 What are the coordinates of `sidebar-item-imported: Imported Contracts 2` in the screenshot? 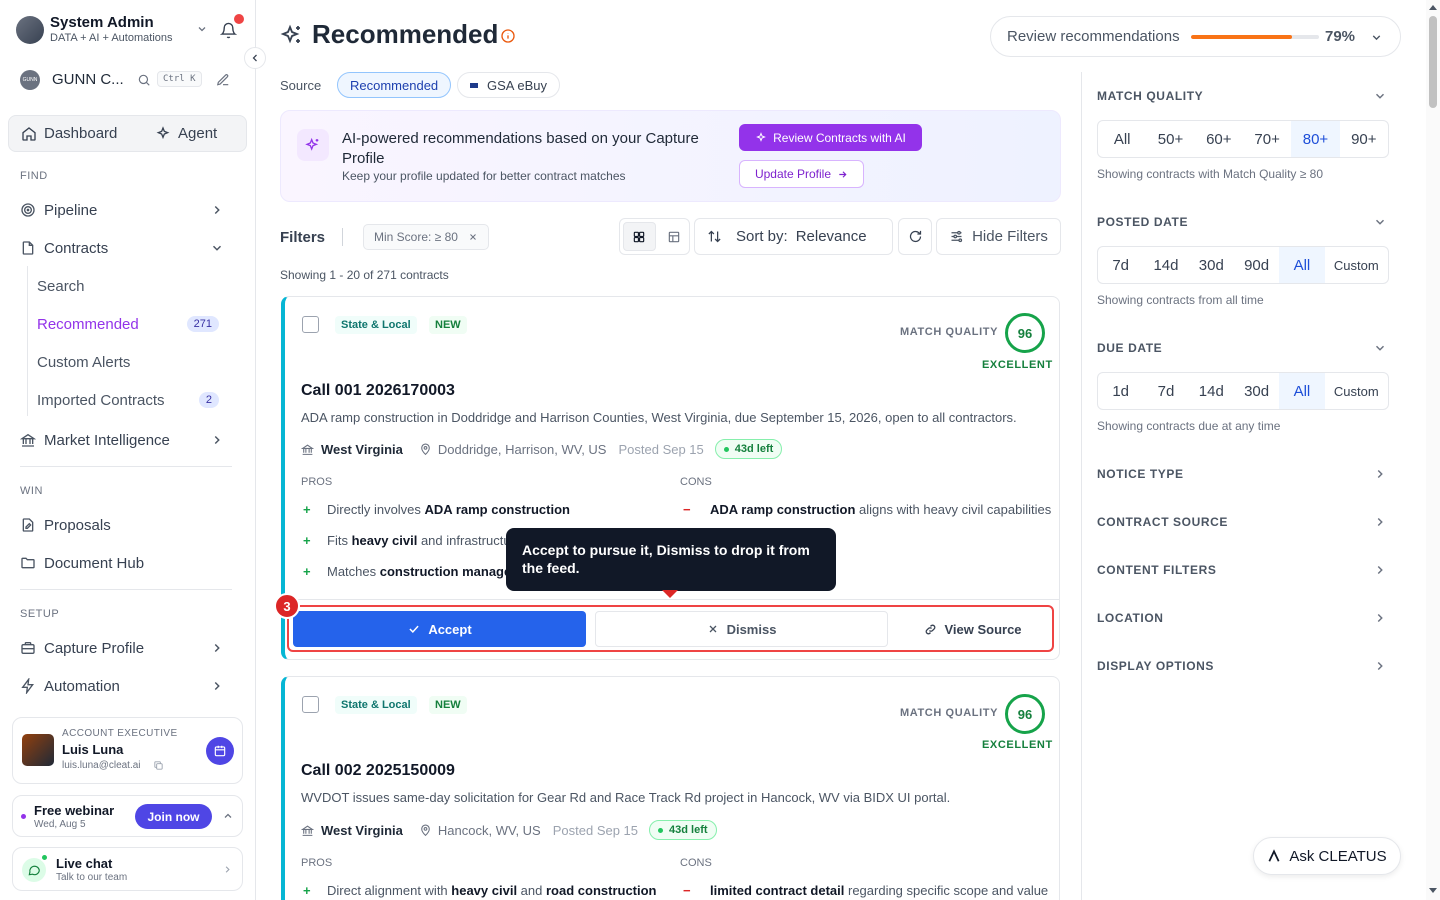 It's located at (132, 400).